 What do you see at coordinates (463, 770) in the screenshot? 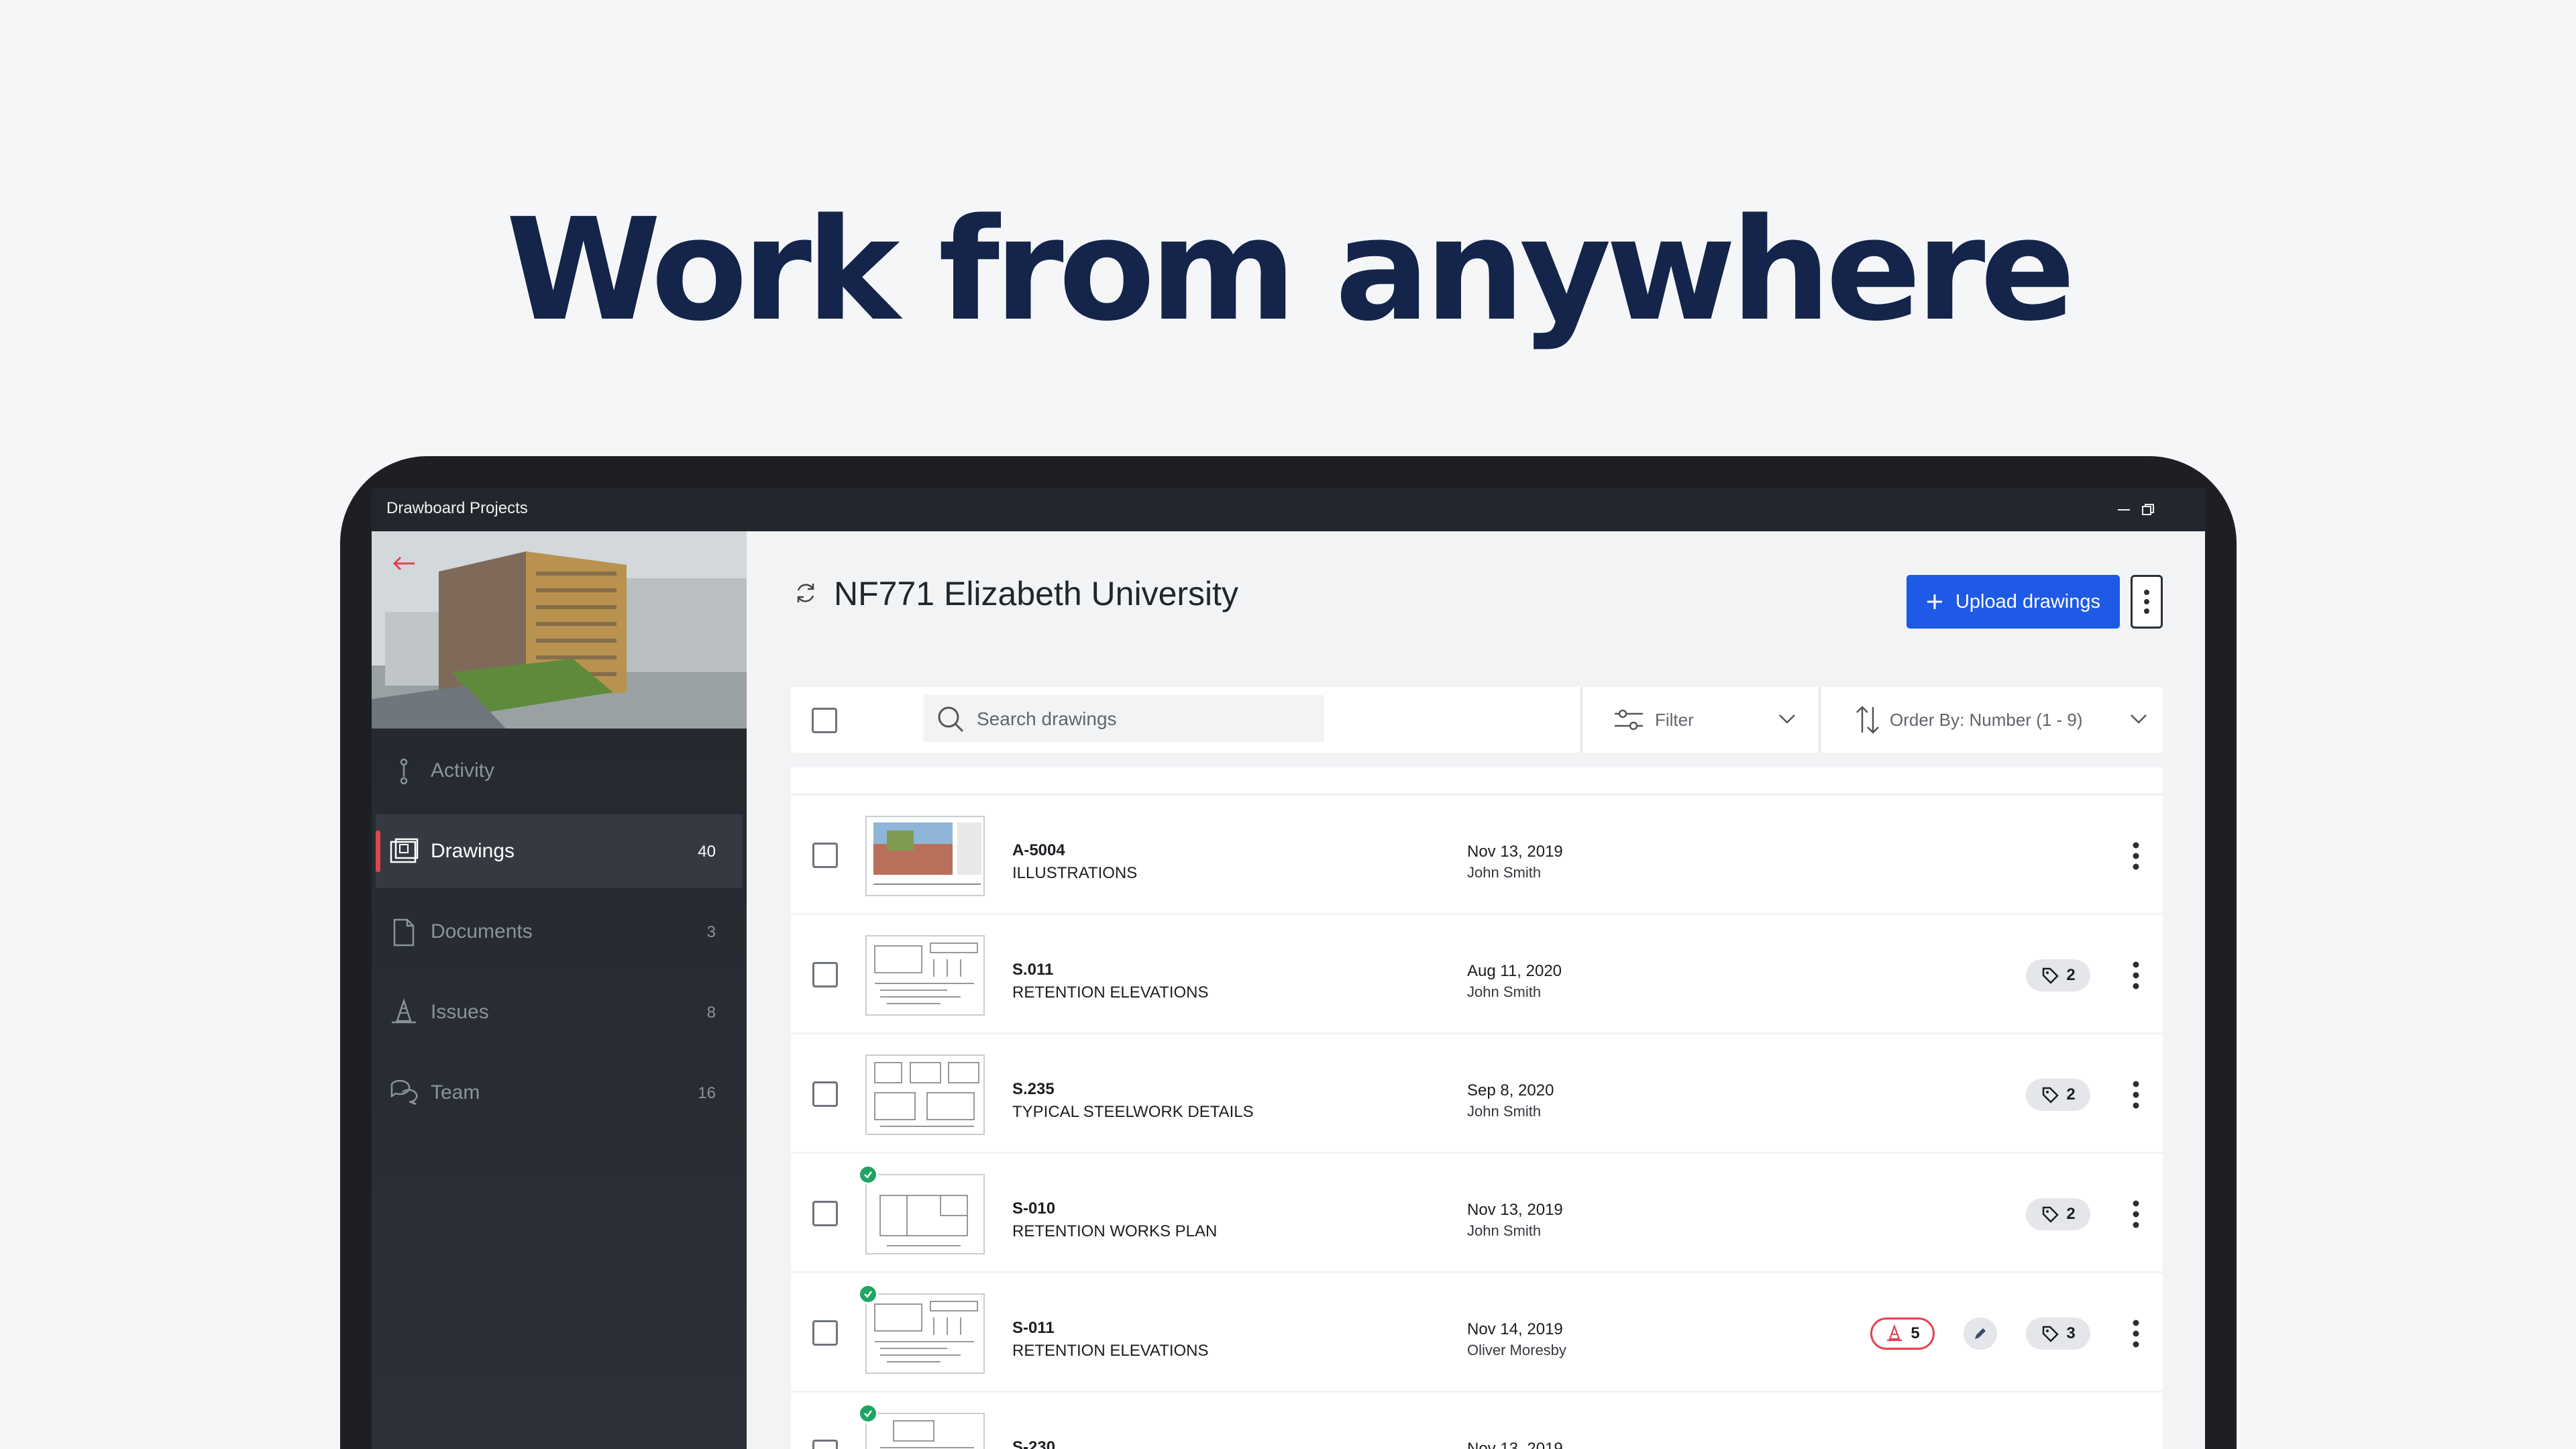
I see `sidebar-item-label: Activity` at bounding box center [463, 770].